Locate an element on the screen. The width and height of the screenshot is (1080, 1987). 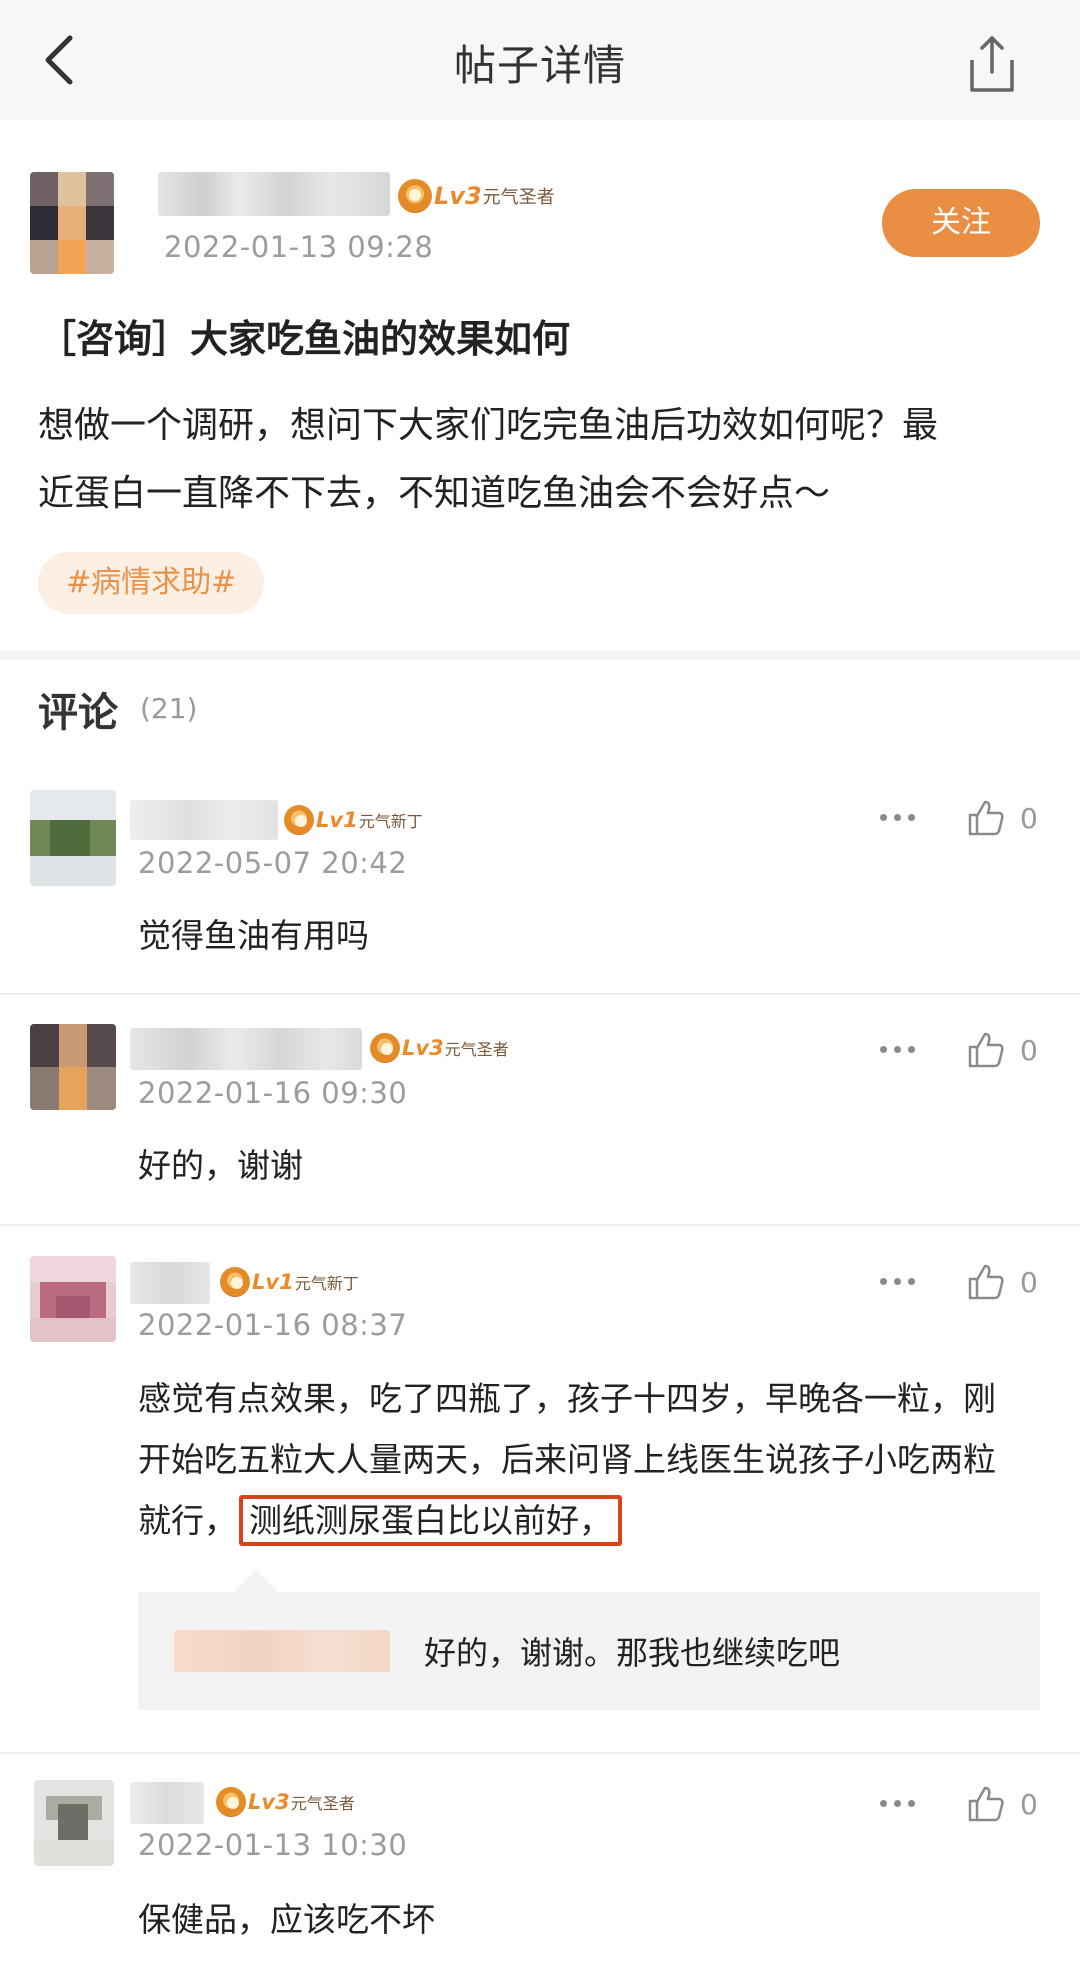
comment-text-line: 感觉有点效果，吃了四瓶了，孩子十四岁，早晚各一粒，刚 is located at coordinates (567, 1398).